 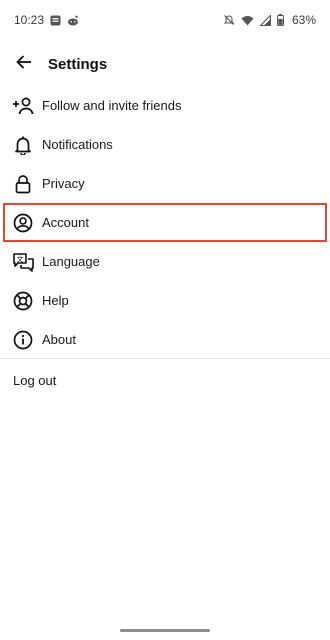 I want to click on menu-item-follow-invite: Follow and invite friends, so click(x=165, y=105).